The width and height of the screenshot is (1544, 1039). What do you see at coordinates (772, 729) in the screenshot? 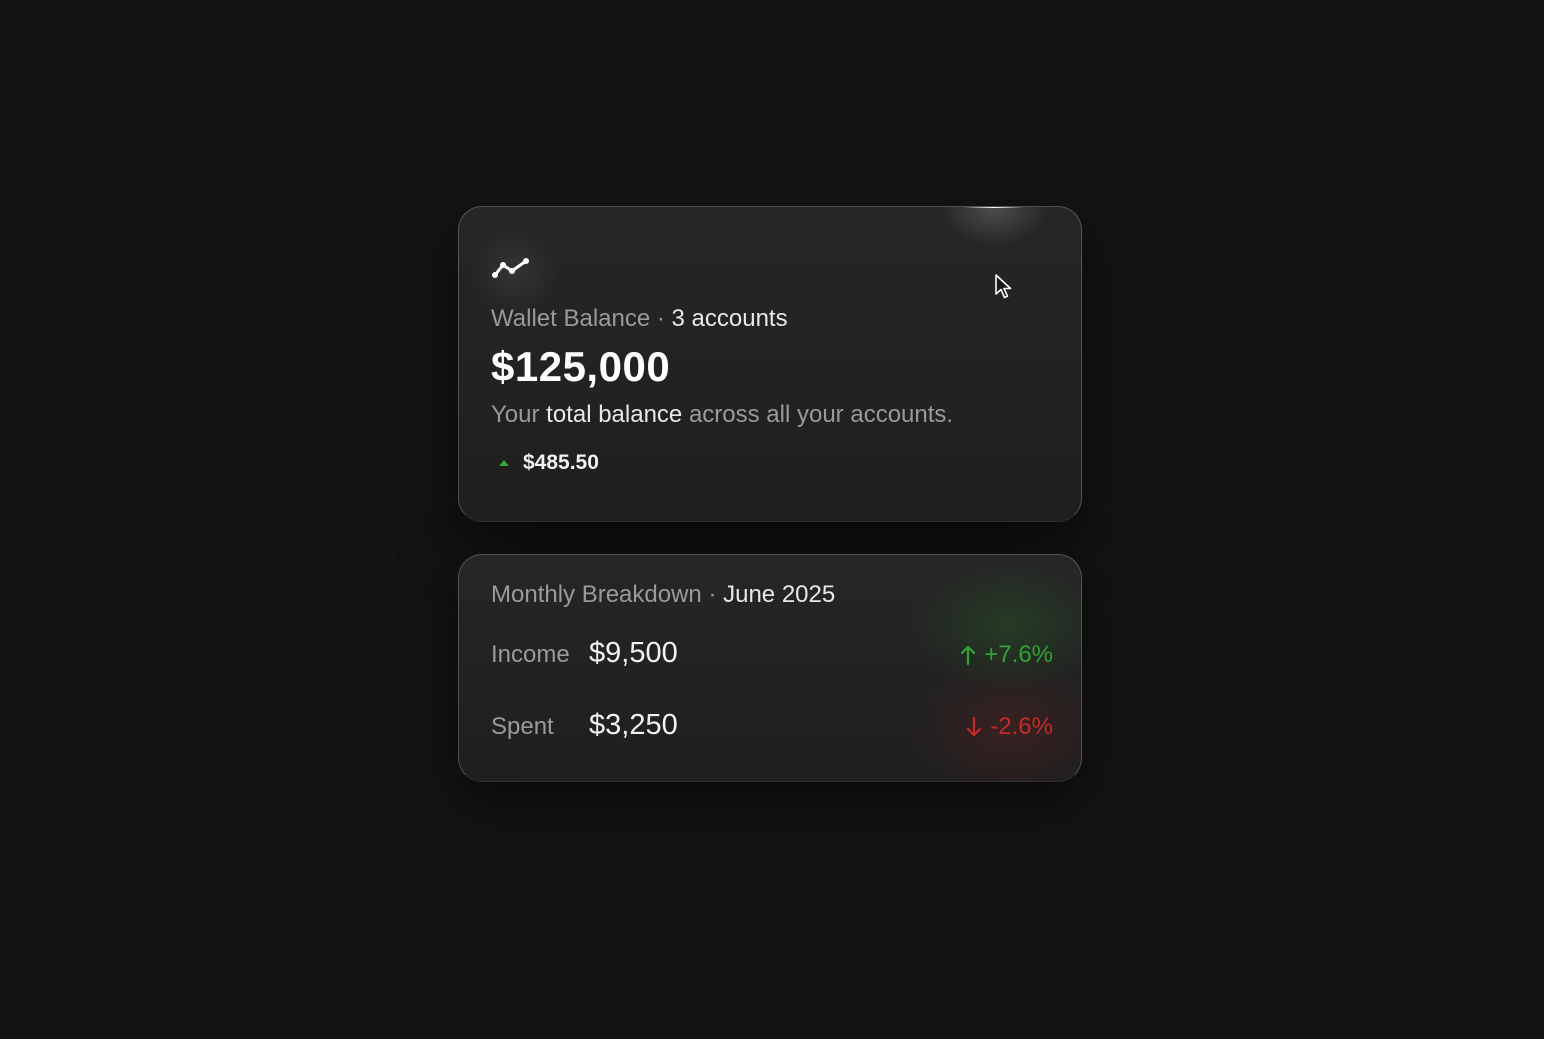
I see `spent-row: Spent $3,250 -2.6%` at bounding box center [772, 729].